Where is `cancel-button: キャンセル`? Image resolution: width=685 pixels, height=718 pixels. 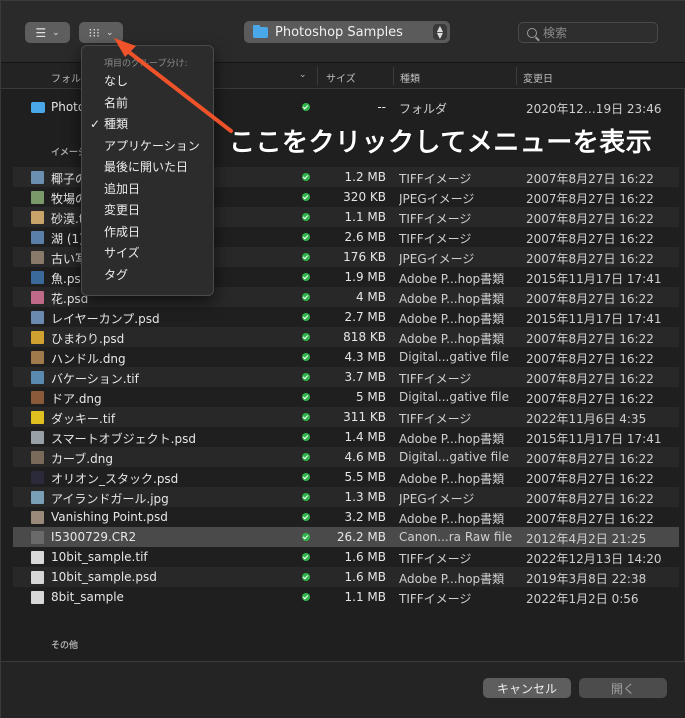 cancel-button: キャンセル is located at coordinates (527, 688).